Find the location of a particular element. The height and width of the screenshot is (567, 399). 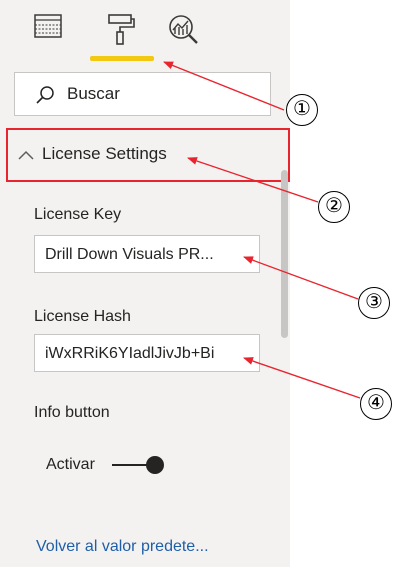

callout-3: ③ is located at coordinates (374, 303).